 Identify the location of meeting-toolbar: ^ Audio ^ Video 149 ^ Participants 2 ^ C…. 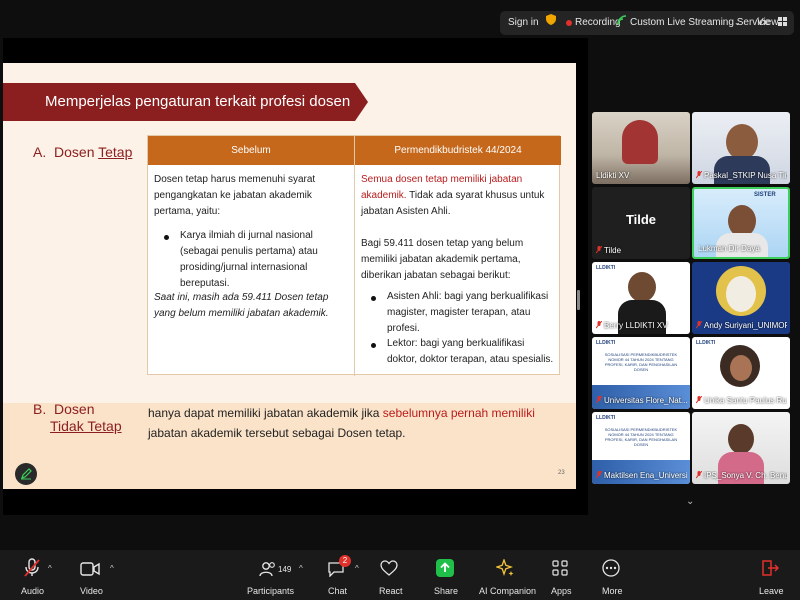
(400, 575).